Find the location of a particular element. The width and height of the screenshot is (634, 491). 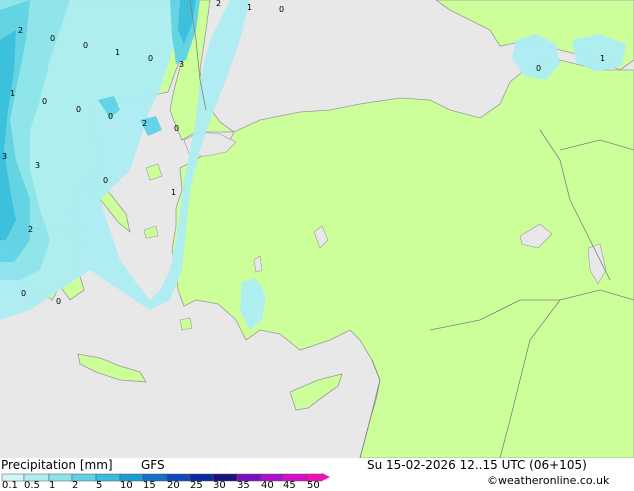

model-name: GFS is located at coordinates (153, 465).